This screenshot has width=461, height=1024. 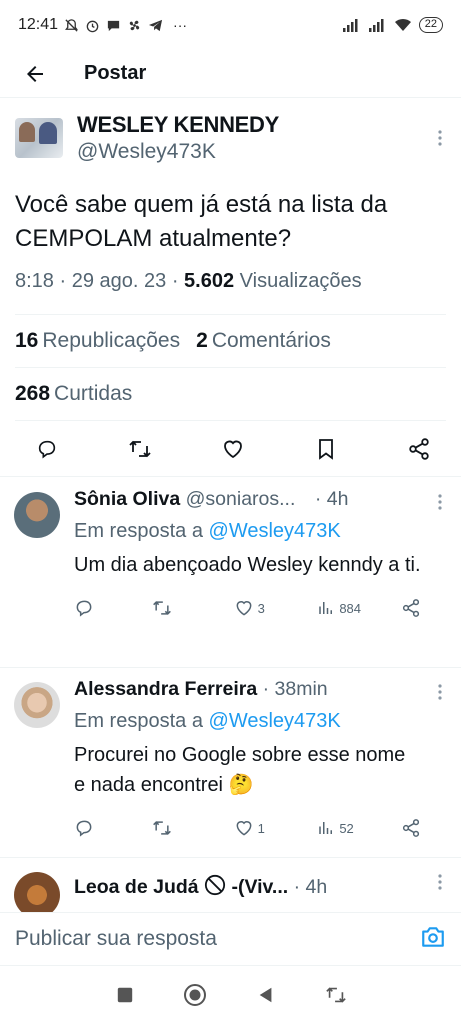 I want to click on reply-view-count: 52, so click(x=346, y=828).